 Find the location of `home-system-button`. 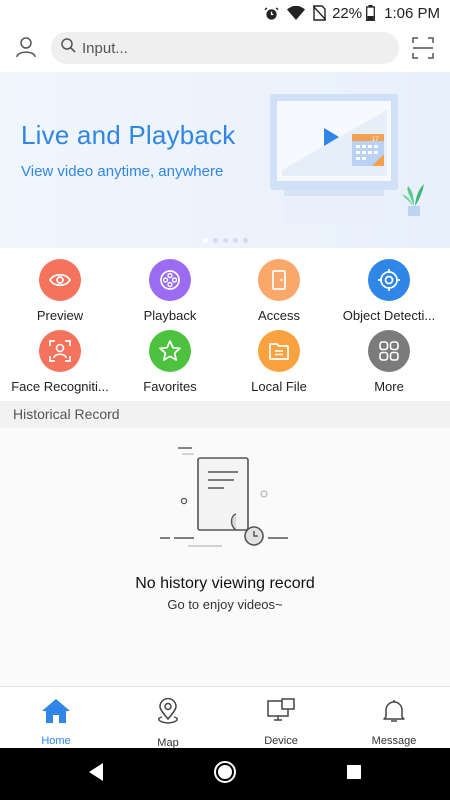

home-system-button is located at coordinates (225, 774).